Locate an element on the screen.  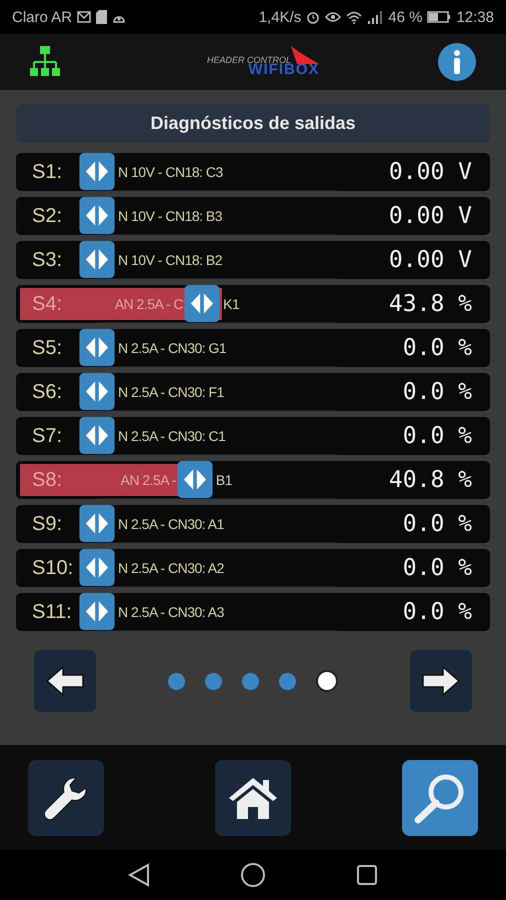
left-arrow-icon is located at coordinates (65, 681).